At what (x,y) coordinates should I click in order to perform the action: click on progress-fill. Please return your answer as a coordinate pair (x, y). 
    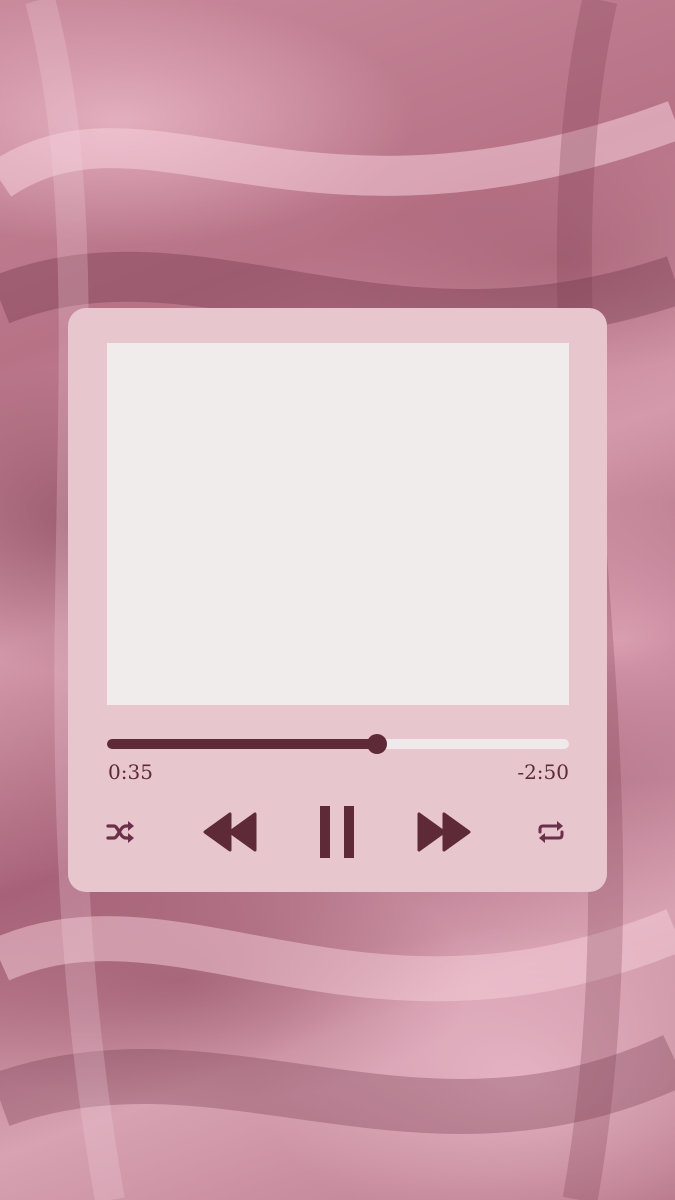
    Looking at the image, I should click on (242, 744).